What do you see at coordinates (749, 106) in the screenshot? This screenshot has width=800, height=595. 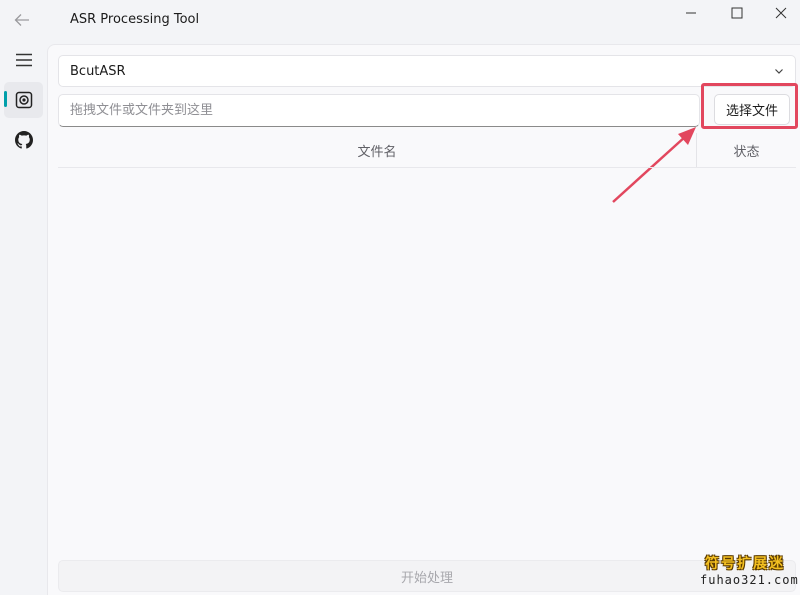 I see `annotation-highlight-box` at bounding box center [749, 106].